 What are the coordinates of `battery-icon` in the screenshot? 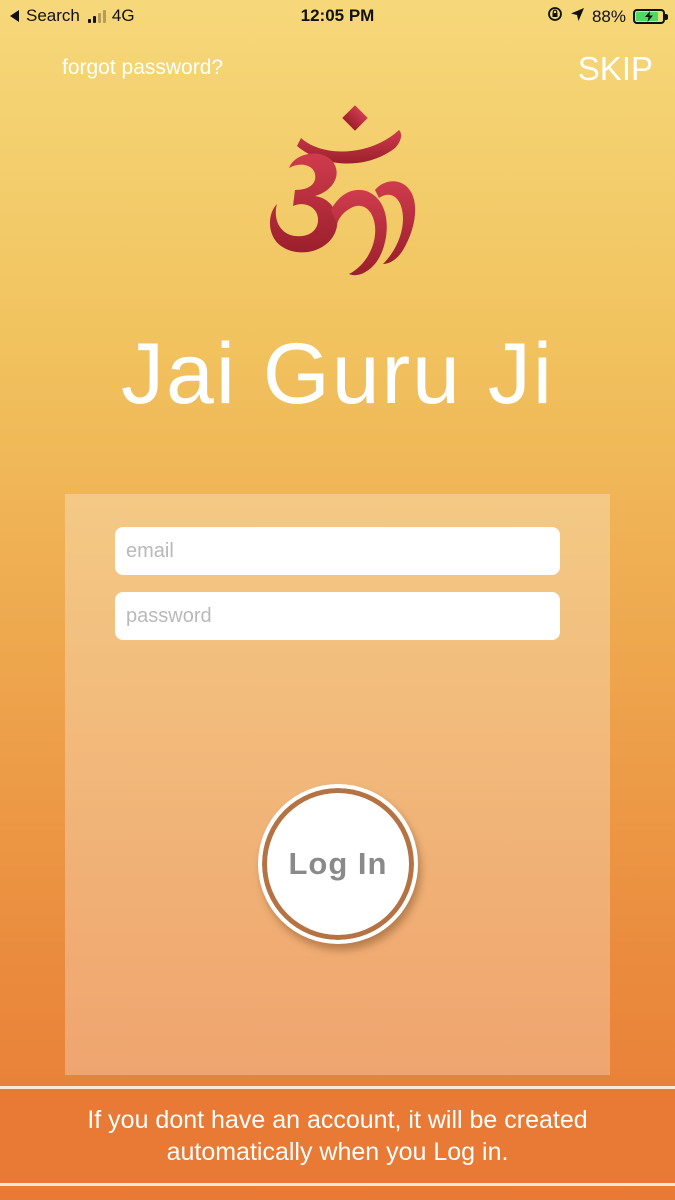 It's located at (650, 16).